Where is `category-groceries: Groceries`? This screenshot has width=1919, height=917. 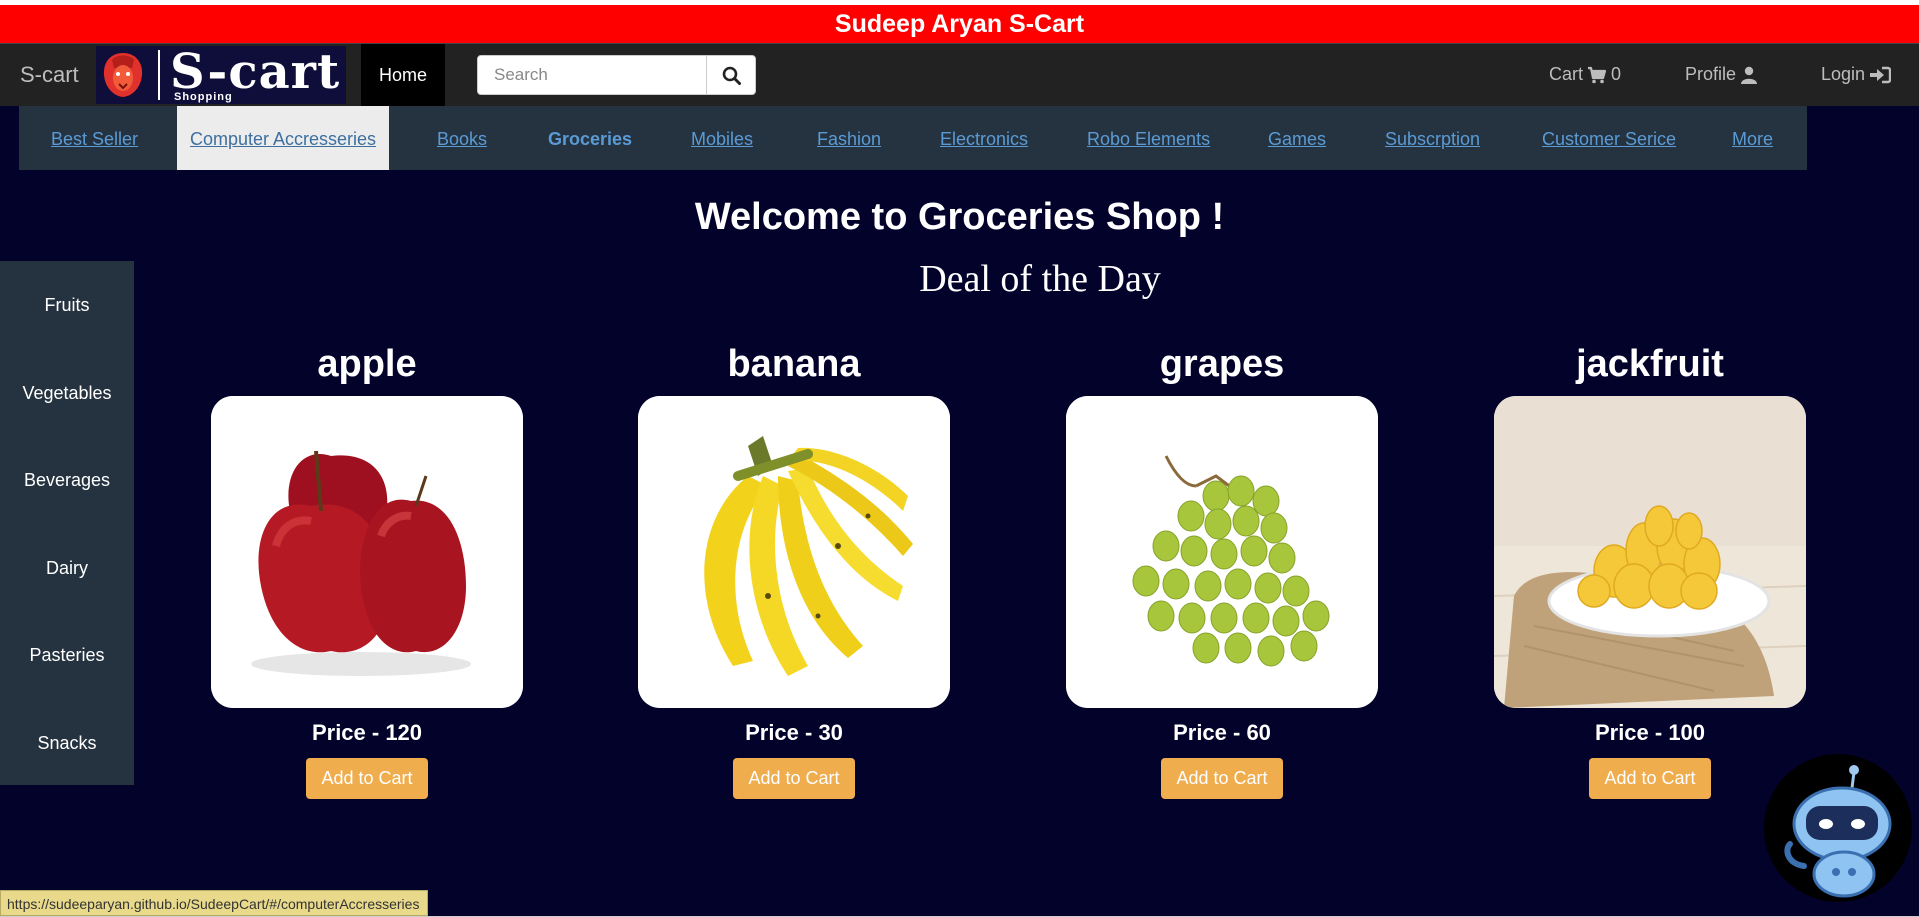 category-groceries: Groceries is located at coordinates (590, 138).